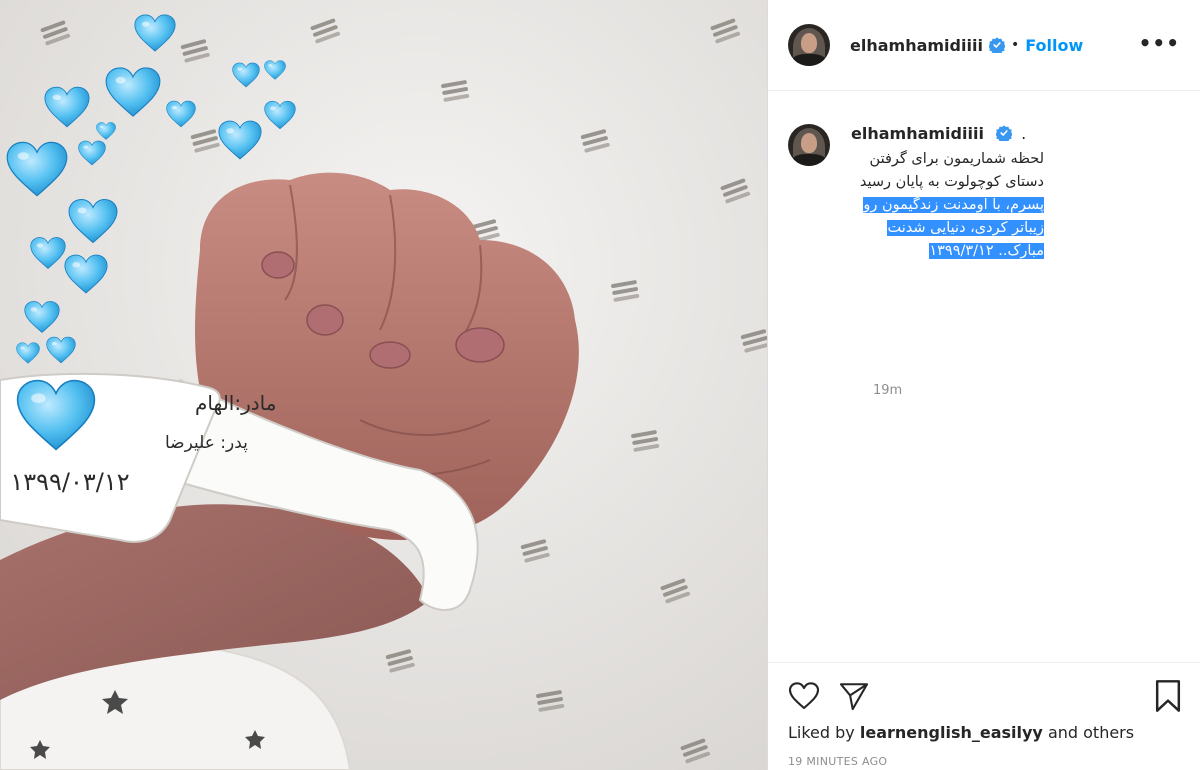 The width and height of the screenshot is (1200, 770). I want to click on comment-avatar, so click(809, 145).